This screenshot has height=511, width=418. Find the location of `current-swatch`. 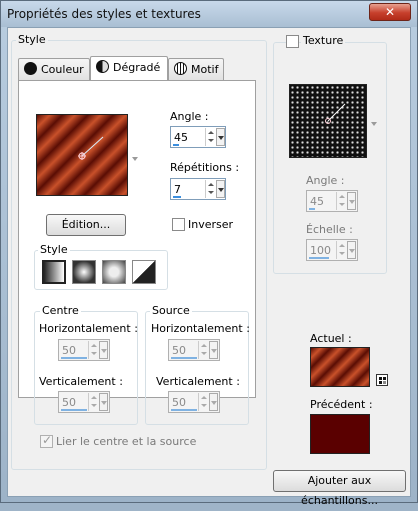

current-swatch is located at coordinates (340, 367).